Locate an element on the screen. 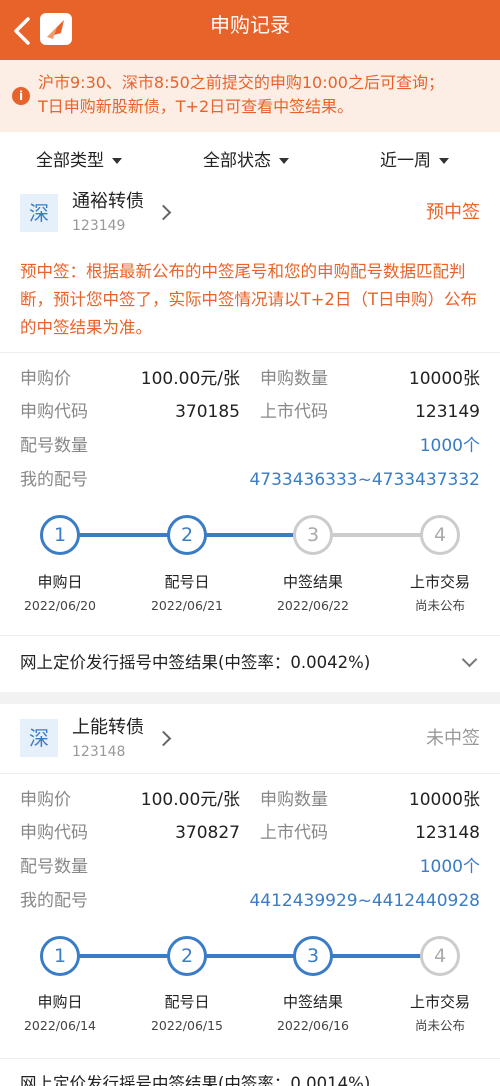 The image size is (500, 1086). filter-type-dropdown: 全部类型 is located at coordinates (79, 161).